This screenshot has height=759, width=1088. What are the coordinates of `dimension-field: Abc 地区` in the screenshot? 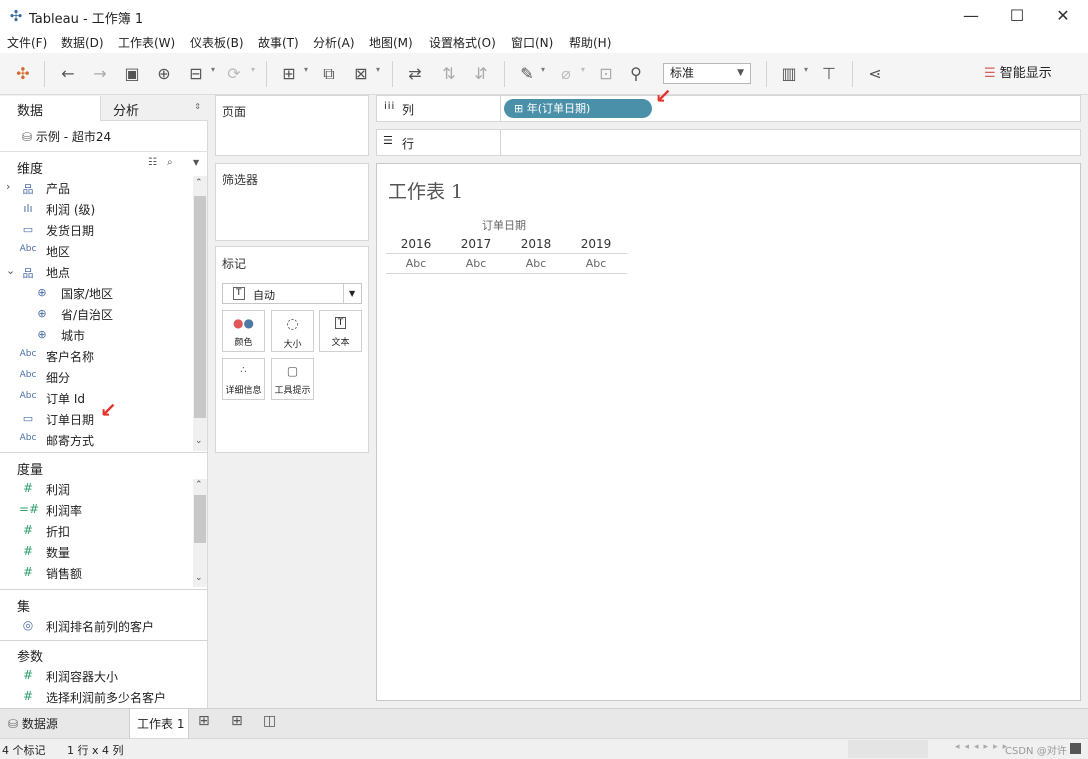 It's located at (96, 251).